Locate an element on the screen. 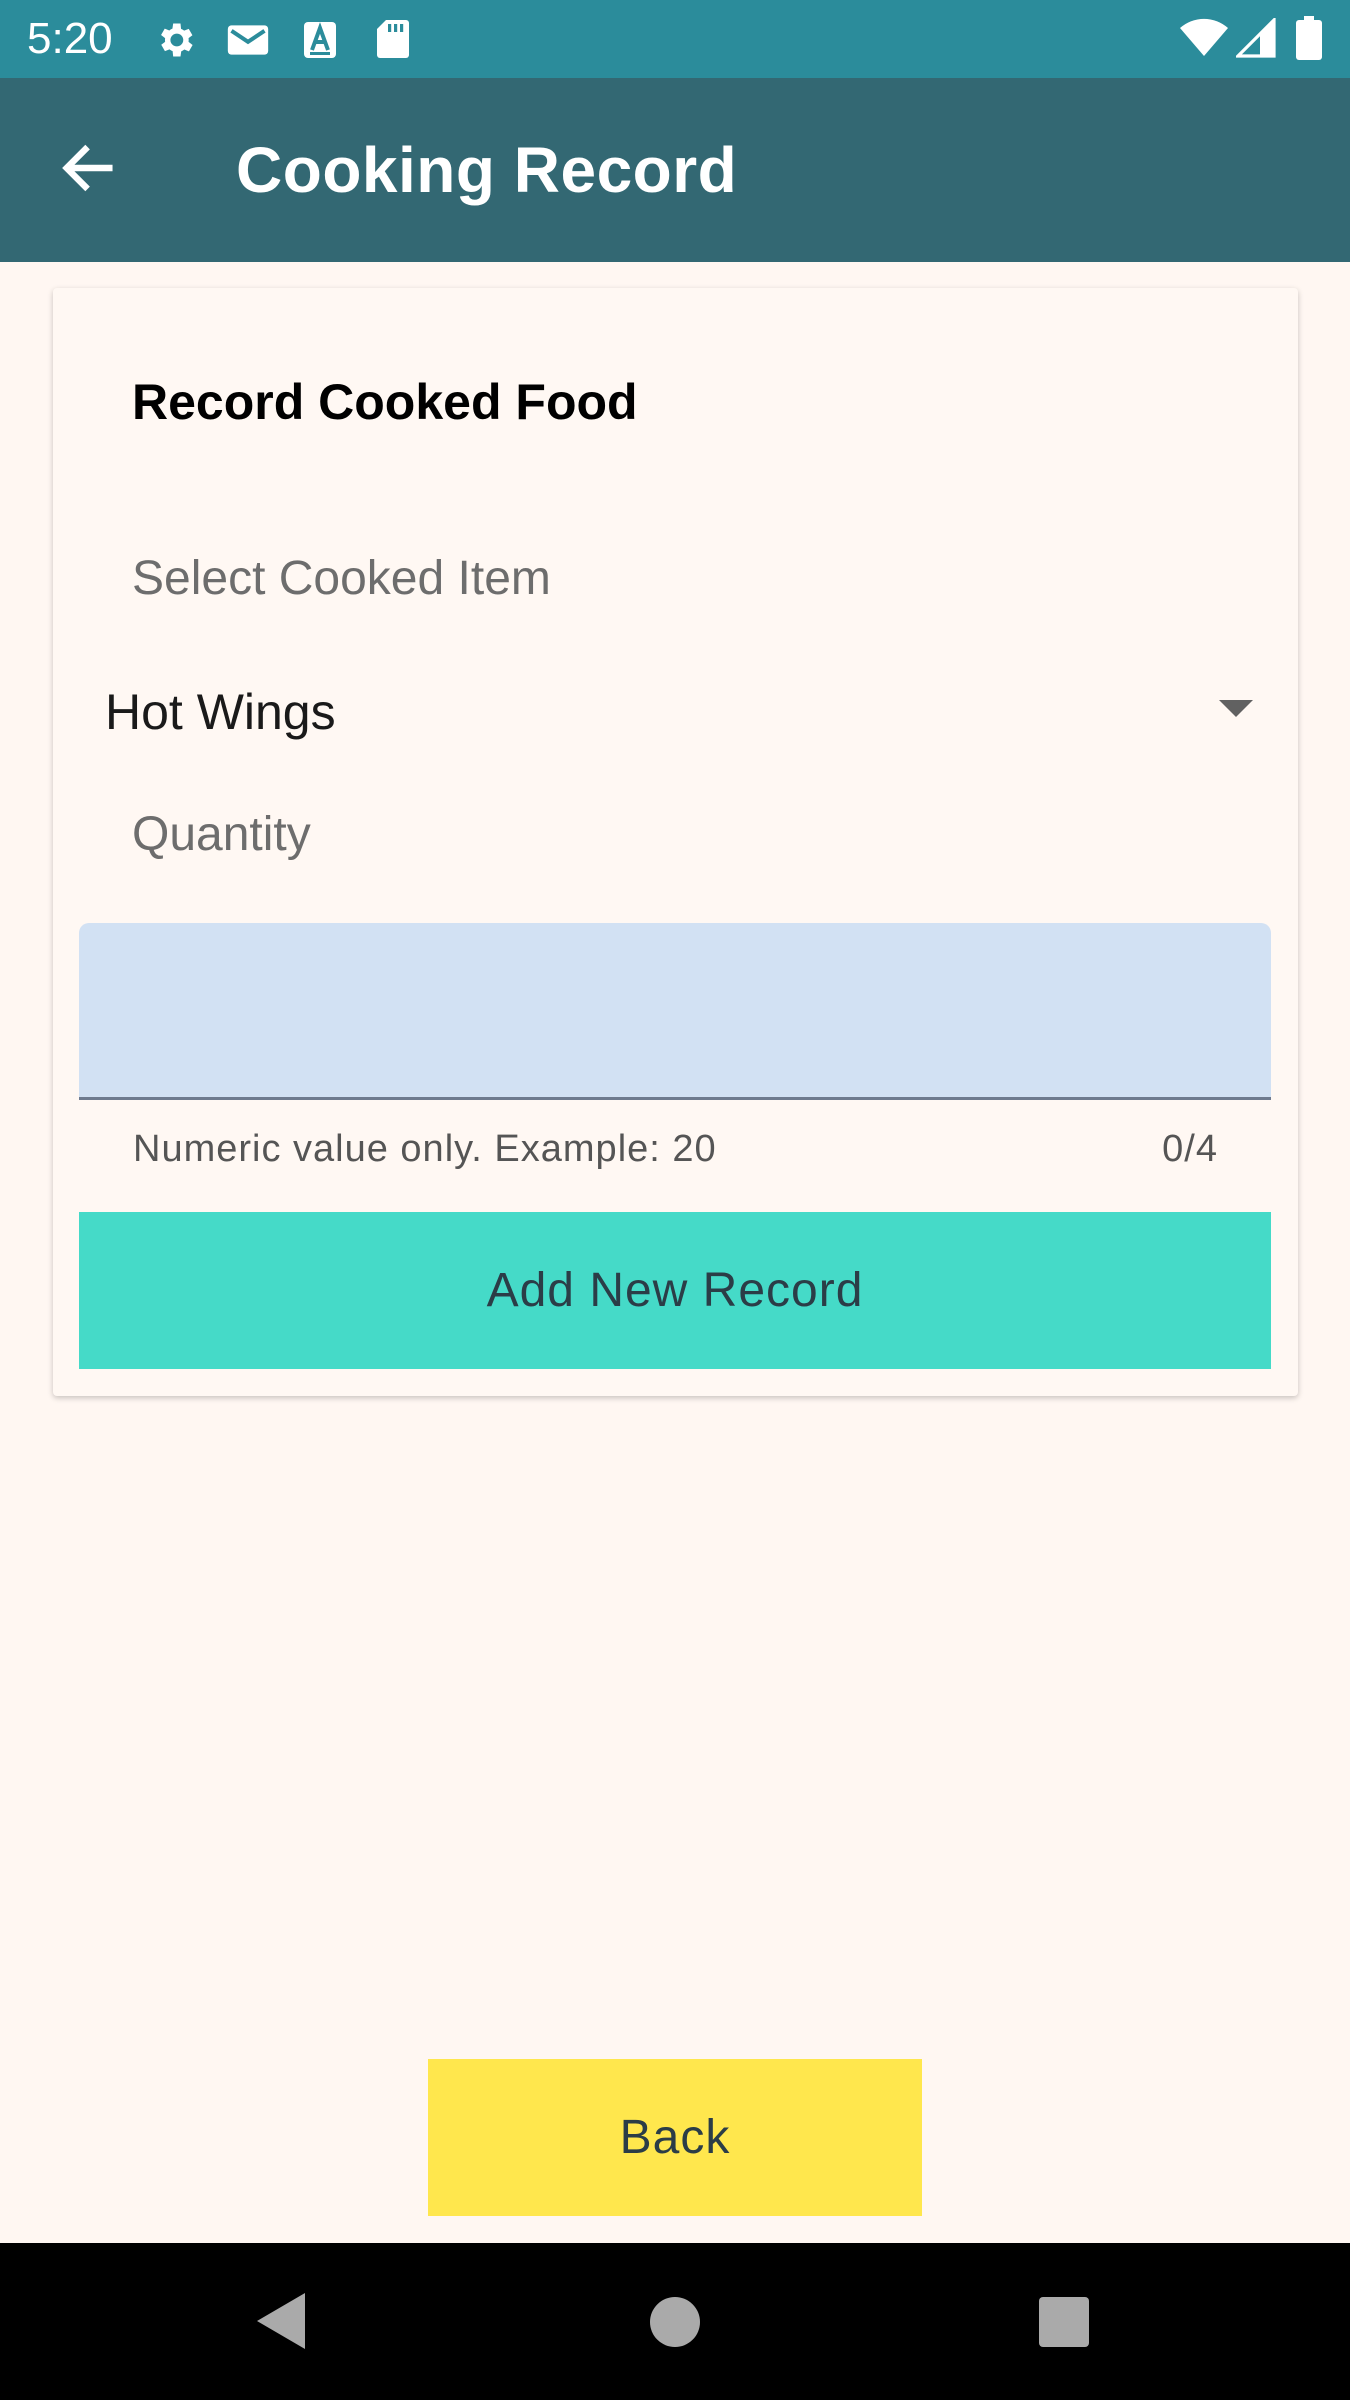 The image size is (1350, 2400). arrow-back-icon is located at coordinates (88, 168).